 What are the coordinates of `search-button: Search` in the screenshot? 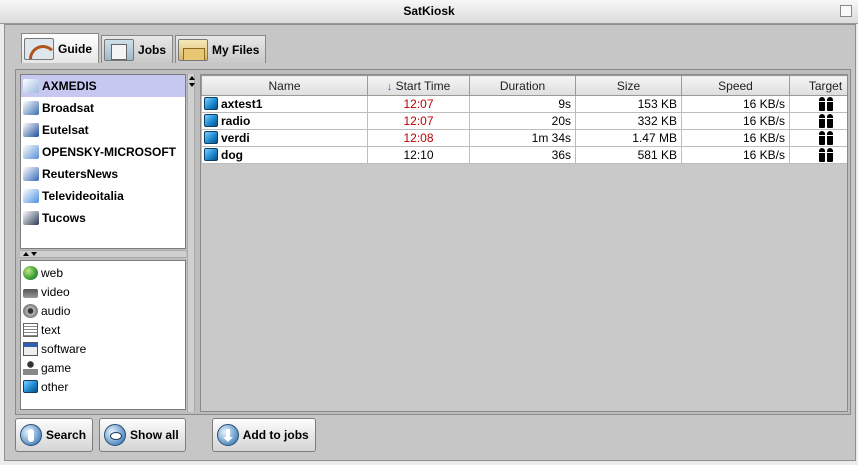 It's located at (54, 435).